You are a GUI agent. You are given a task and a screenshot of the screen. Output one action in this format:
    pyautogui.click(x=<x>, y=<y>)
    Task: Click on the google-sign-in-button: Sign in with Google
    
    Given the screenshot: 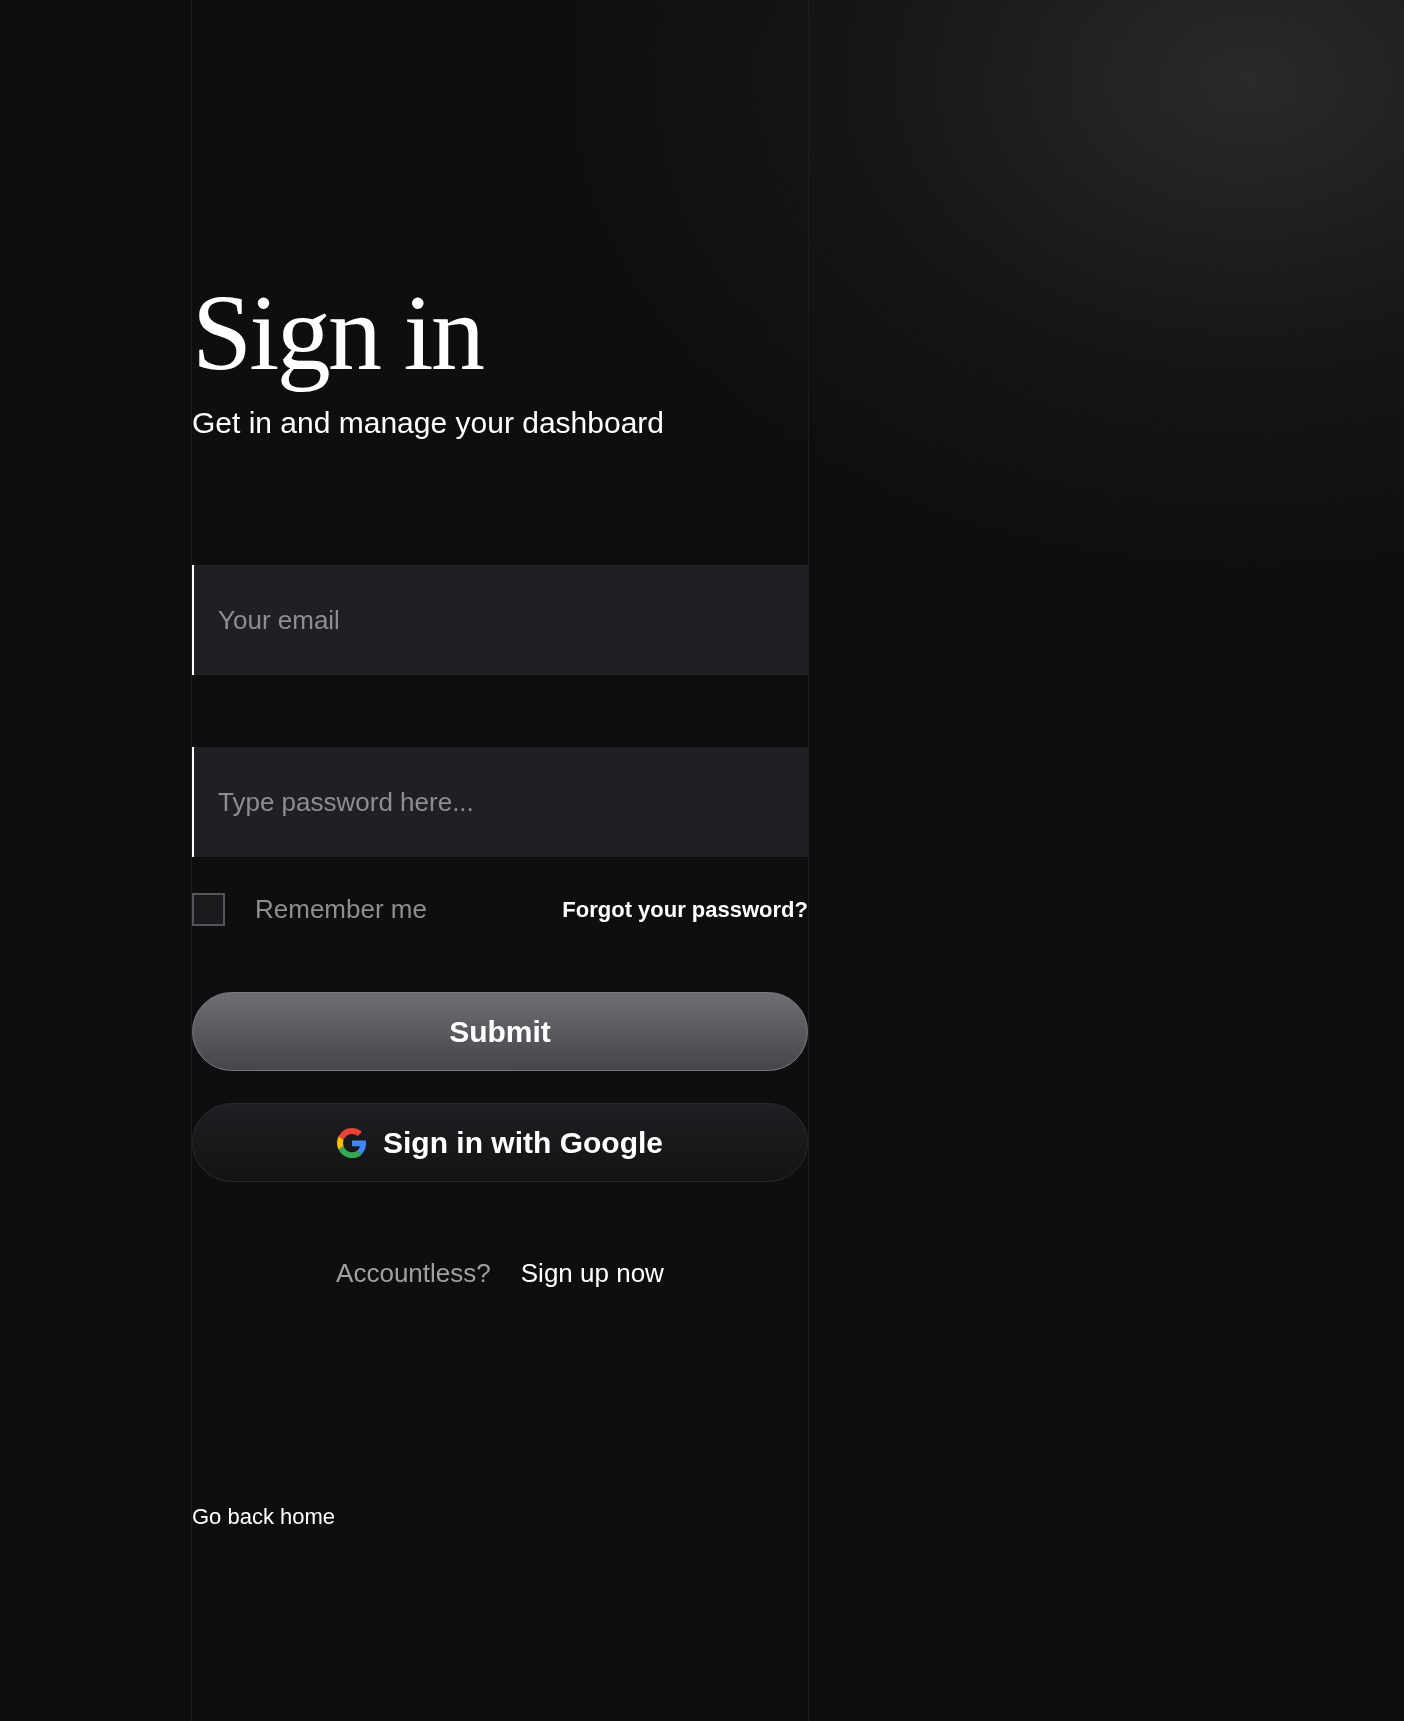 What is the action you would take?
    pyautogui.click(x=500, y=1142)
    